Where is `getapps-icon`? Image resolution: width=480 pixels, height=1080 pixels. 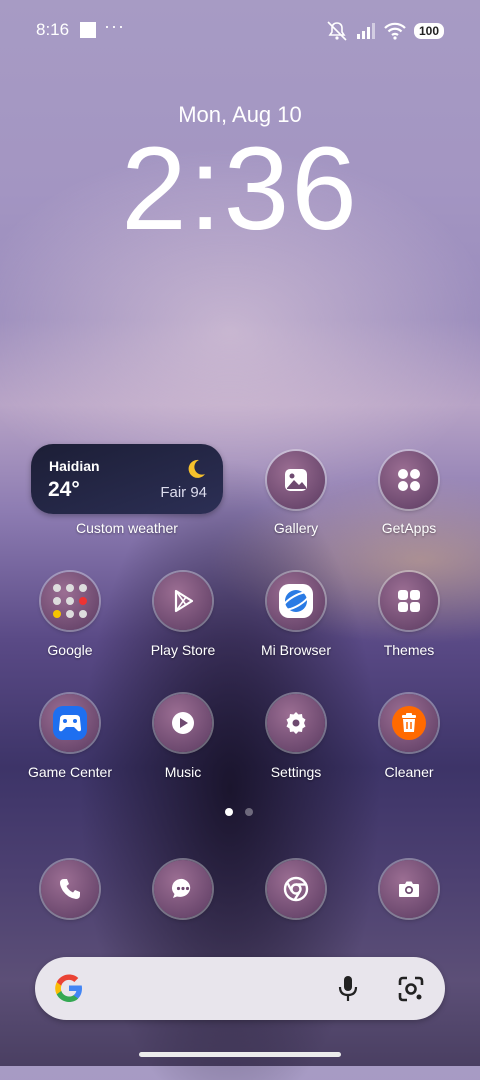
getapps-icon is located at coordinates (409, 480).